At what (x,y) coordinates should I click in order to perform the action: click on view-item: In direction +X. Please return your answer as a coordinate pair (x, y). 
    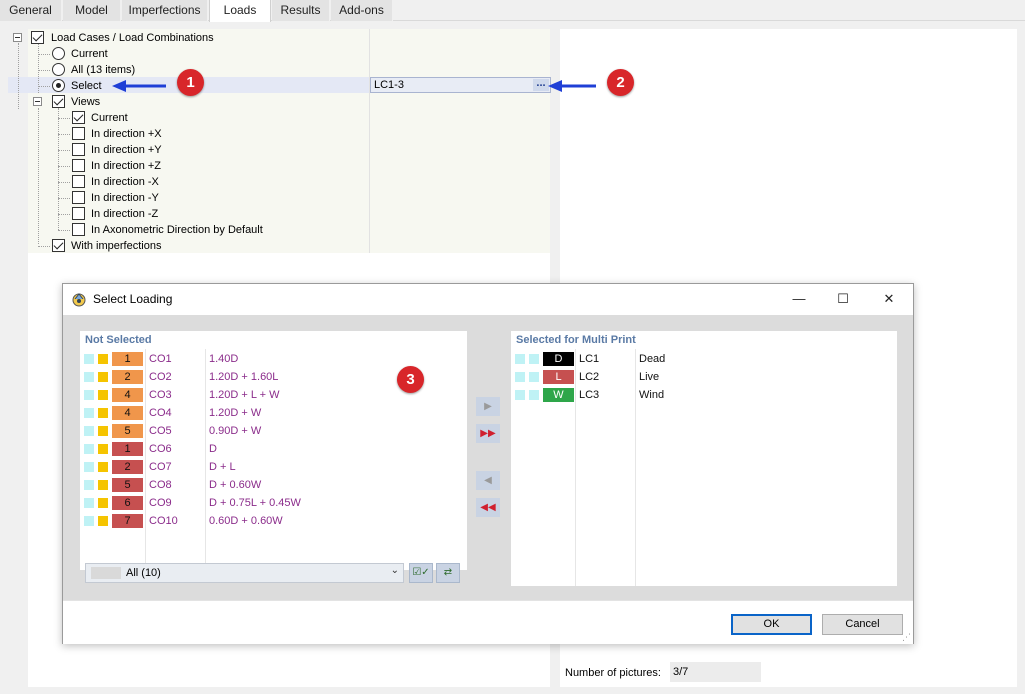
    Looking at the image, I should click on (212, 134).